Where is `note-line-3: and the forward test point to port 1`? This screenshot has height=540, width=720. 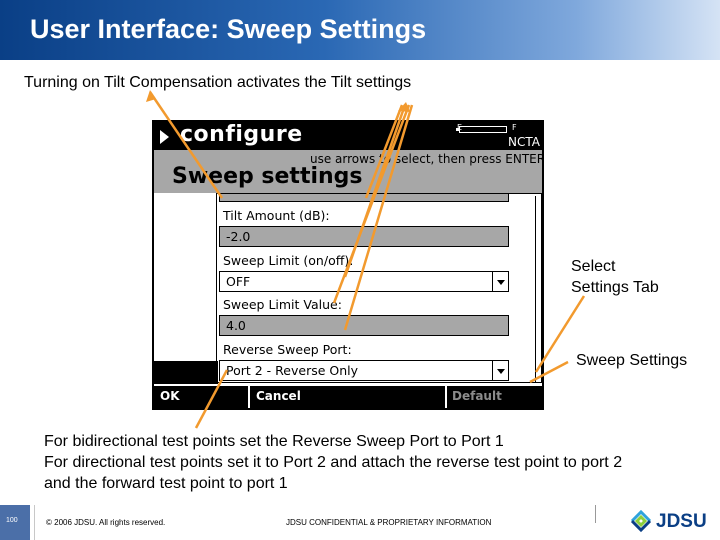
note-line-3: and the forward test point to port 1 is located at coordinates (166, 483).